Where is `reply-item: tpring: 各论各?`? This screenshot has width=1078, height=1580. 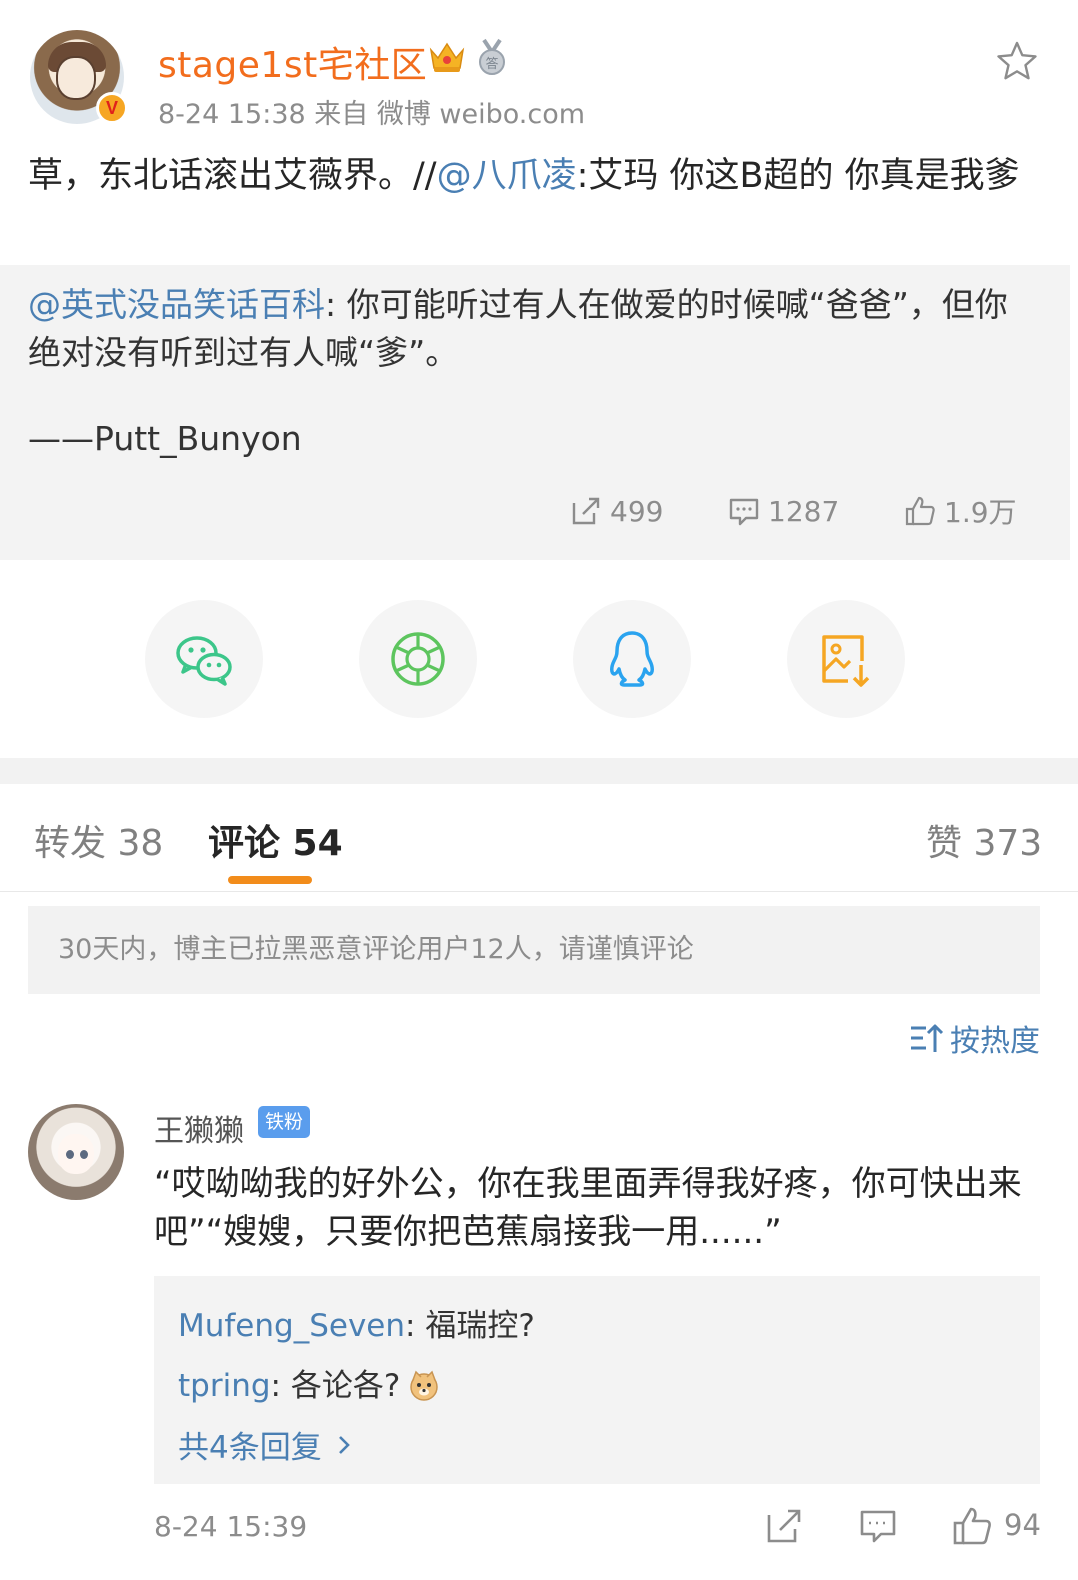 reply-item: tpring: 各论各? is located at coordinates (309, 1382).